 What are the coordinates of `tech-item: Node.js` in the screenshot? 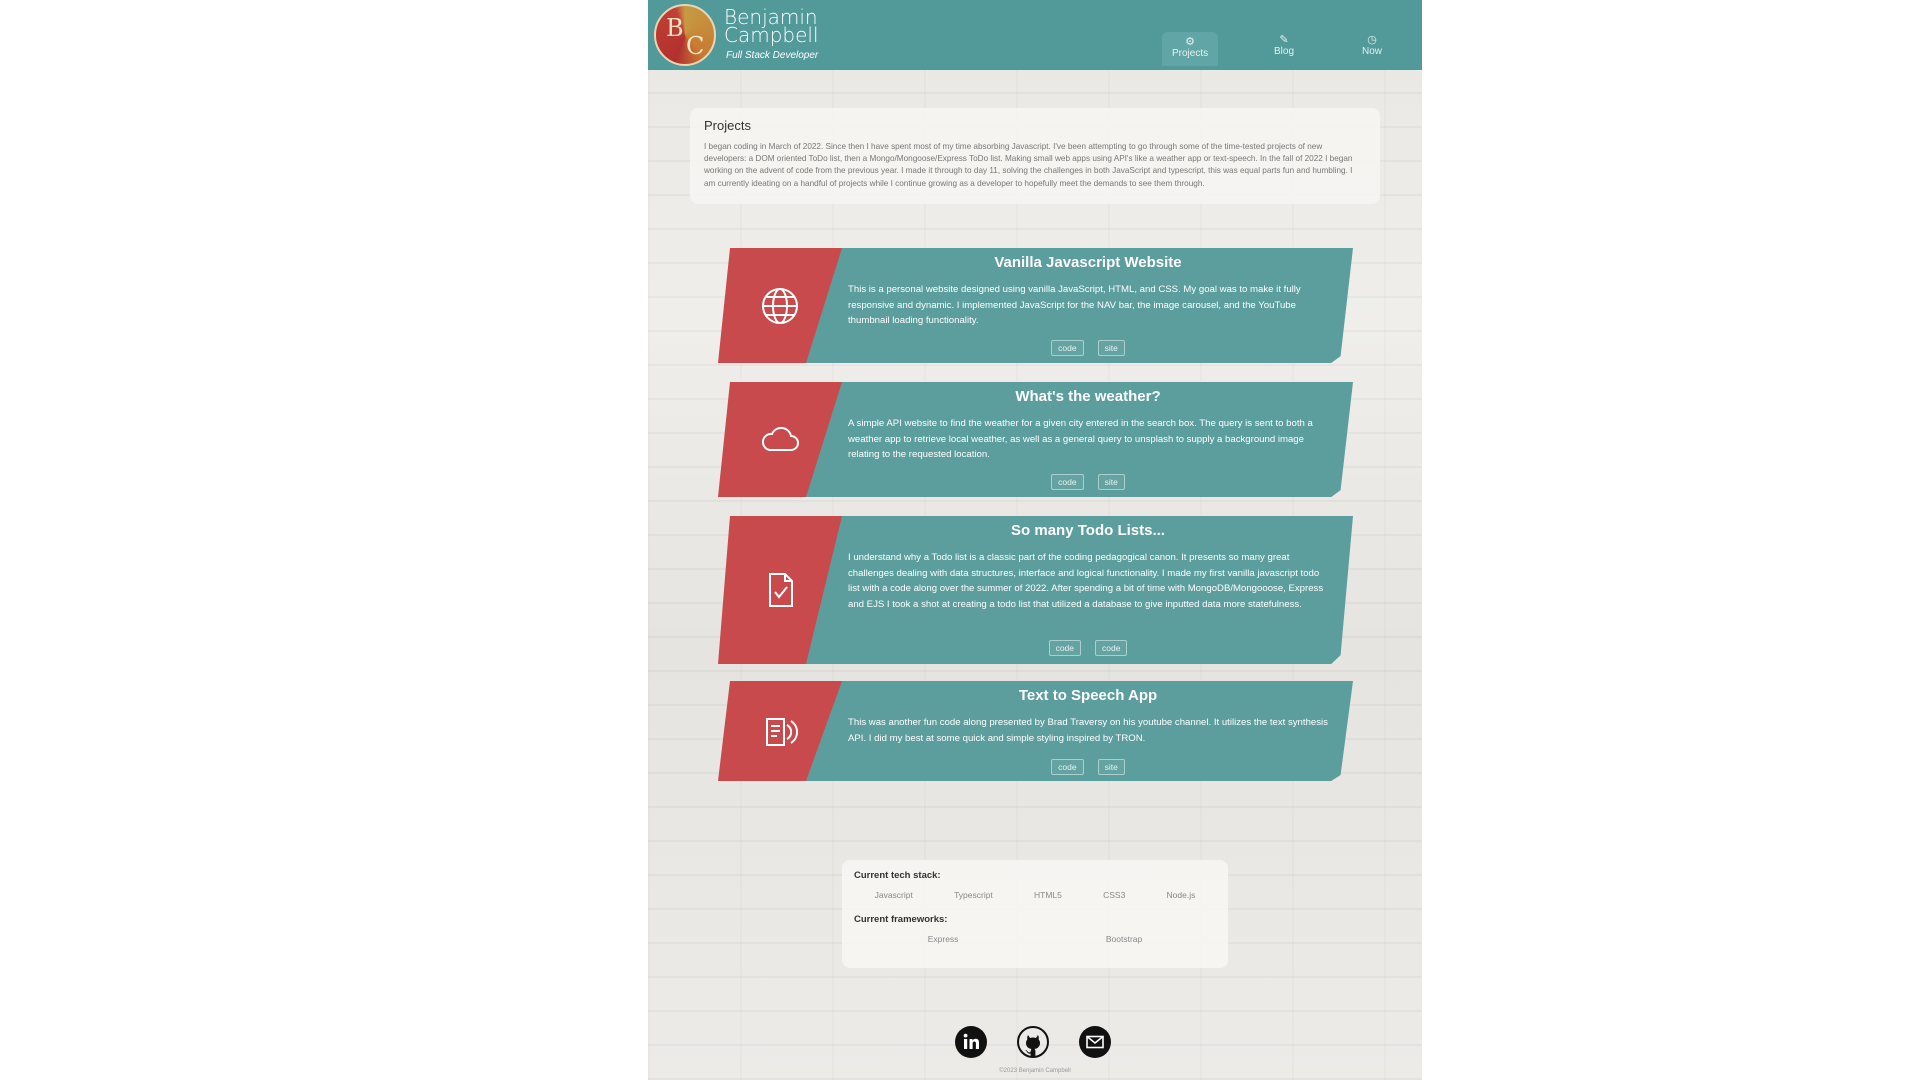 It's located at (1181, 895).